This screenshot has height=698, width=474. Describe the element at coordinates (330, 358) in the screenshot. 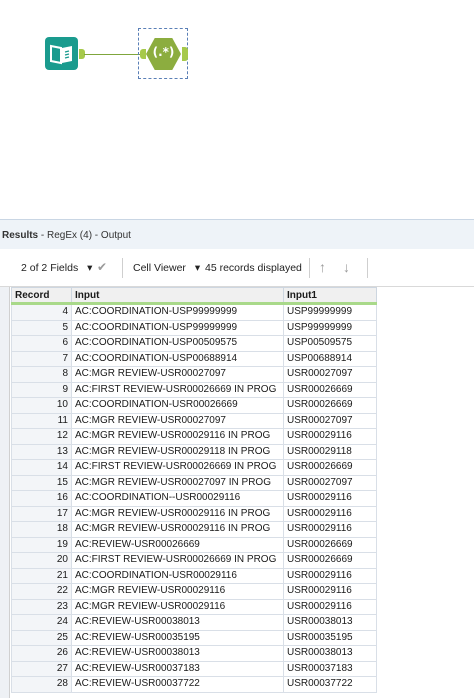

I see `input1-cell: USP00688914` at that location.